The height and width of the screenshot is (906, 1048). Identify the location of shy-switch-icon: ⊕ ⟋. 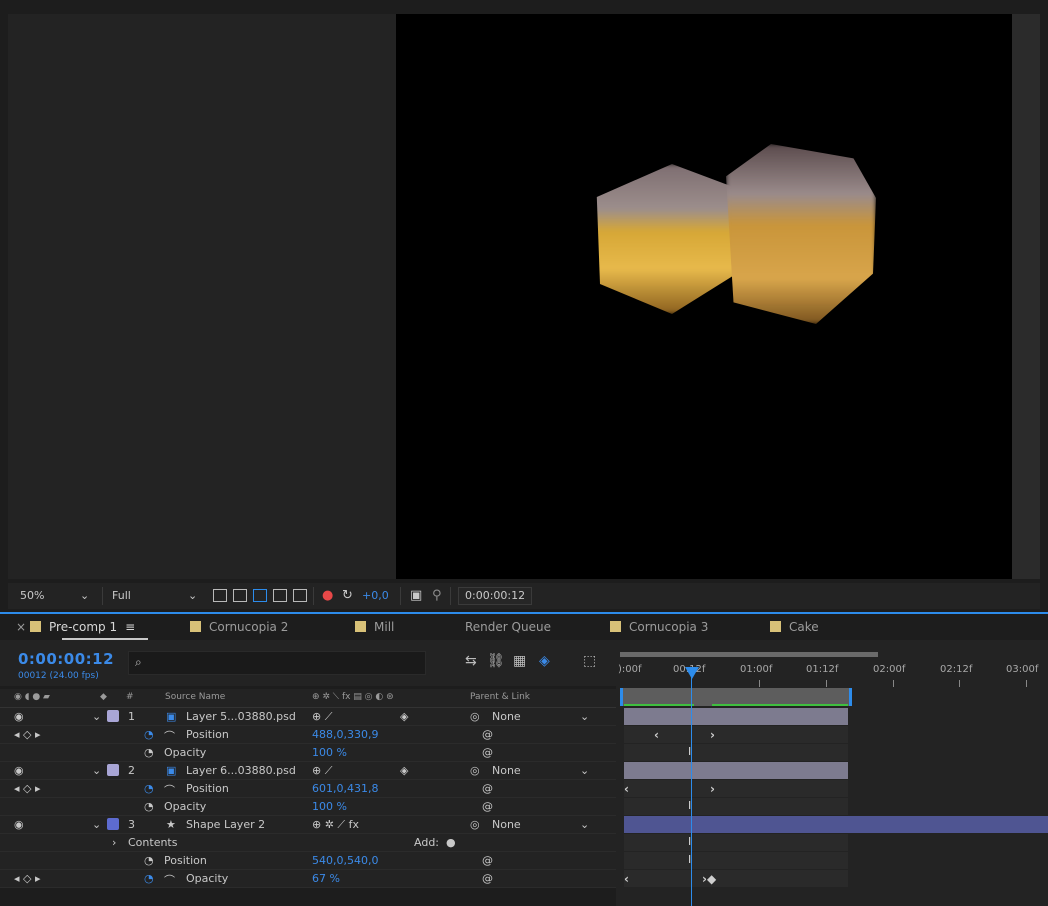
(322, 771).